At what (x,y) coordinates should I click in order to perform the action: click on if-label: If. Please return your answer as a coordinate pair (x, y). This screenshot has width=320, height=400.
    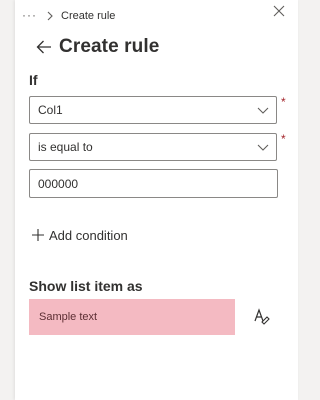
    Looking at the image, I should click on (33, 80).